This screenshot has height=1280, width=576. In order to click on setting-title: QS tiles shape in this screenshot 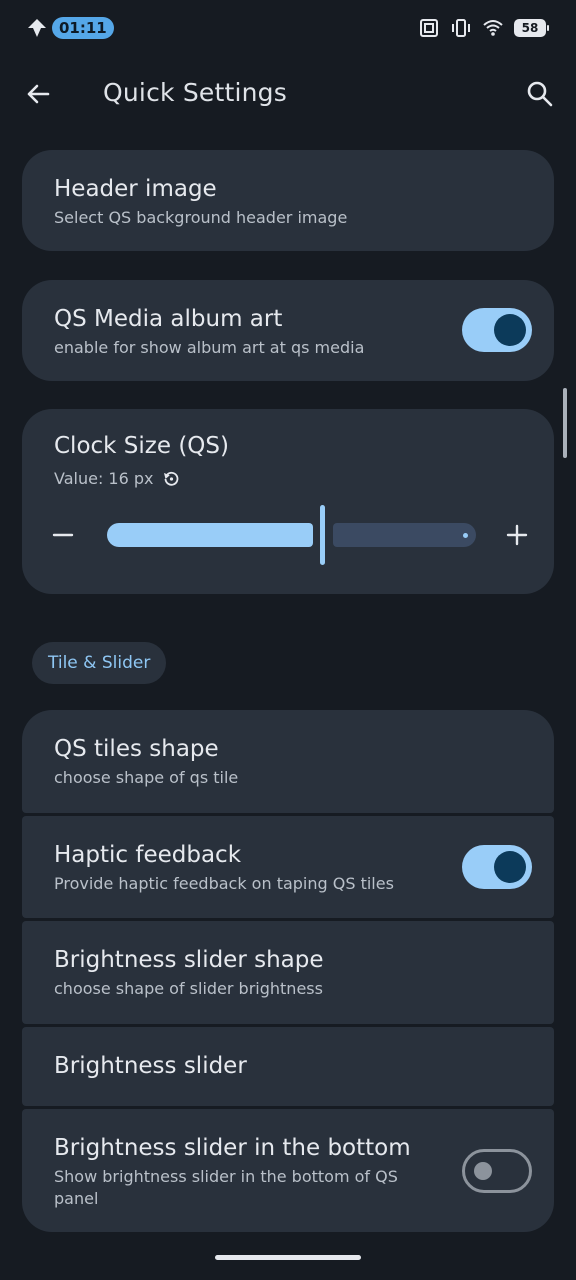, I will do `click(136, 749)`.